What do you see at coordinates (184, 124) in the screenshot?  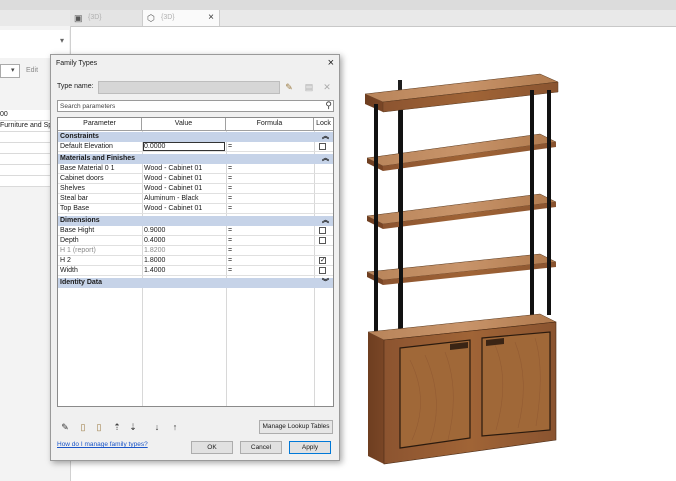 I see `column-header-value: Value` at bounding box center [184, 124].